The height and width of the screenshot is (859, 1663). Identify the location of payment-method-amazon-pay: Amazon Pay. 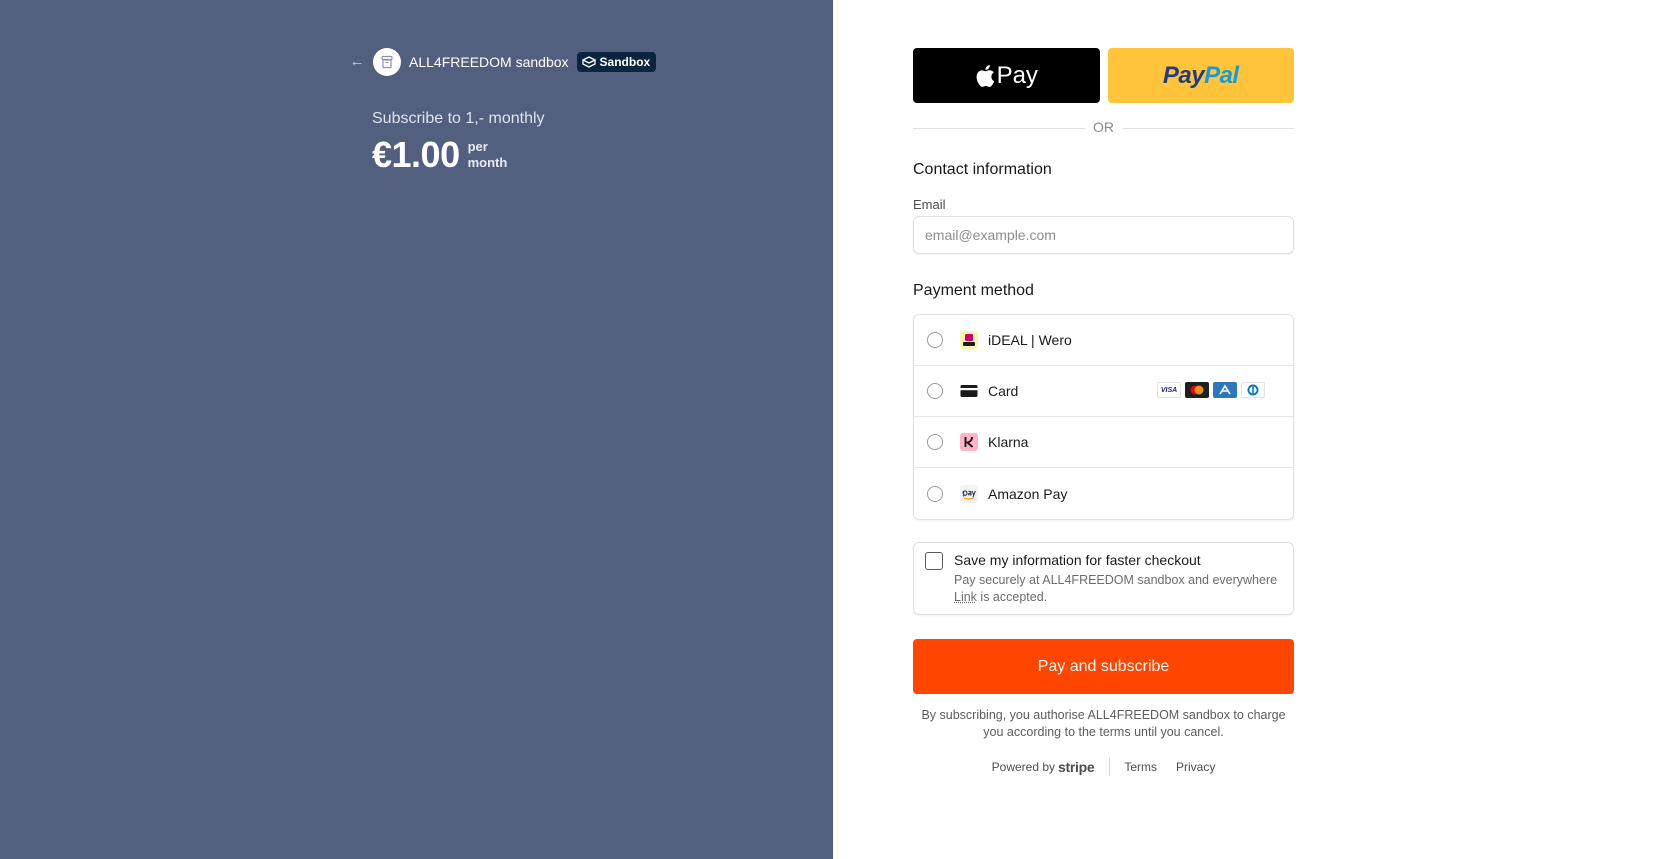
(1103, 493).